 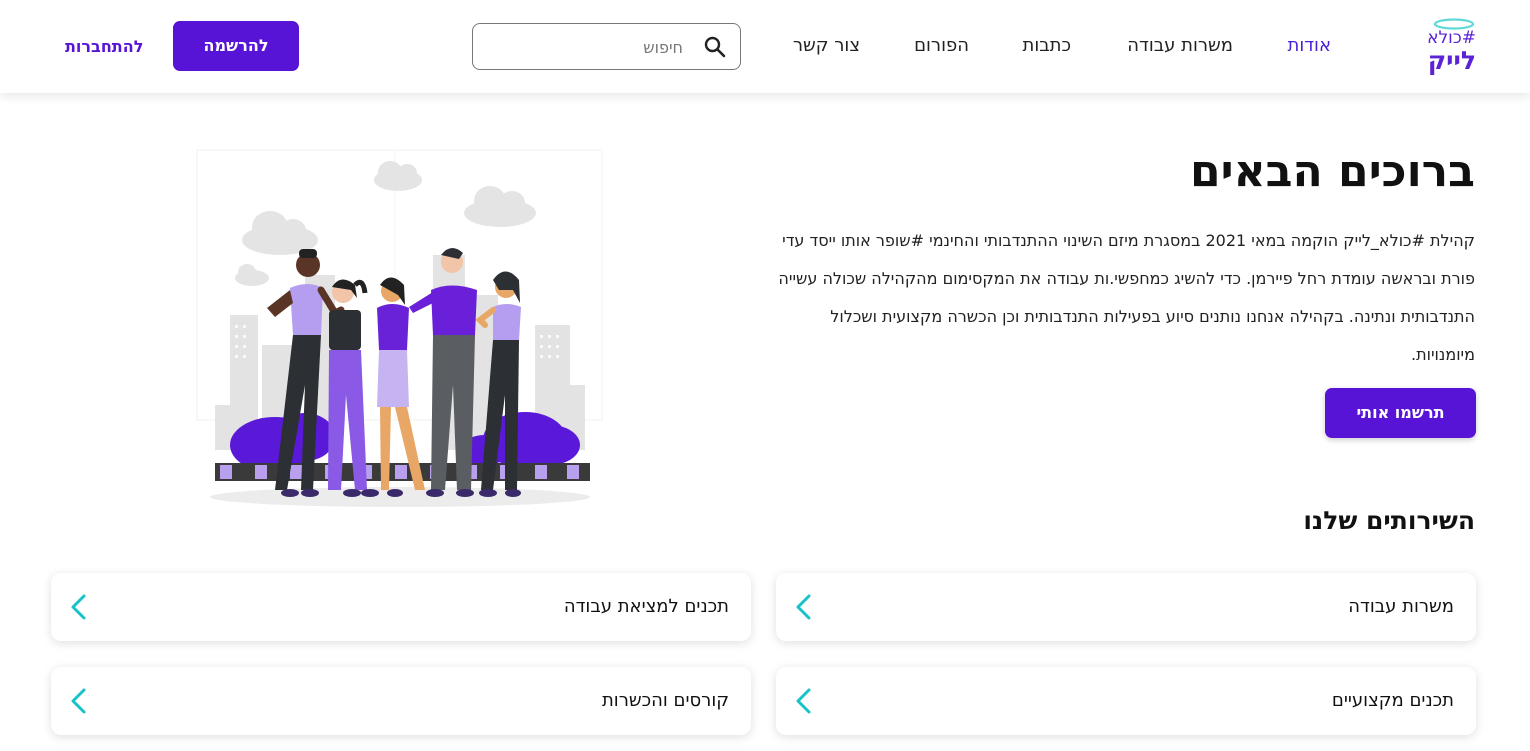 What do you see at coordinates (585, 47) in the screenshot?
I see `search-input` at bounding box center [585, 47].